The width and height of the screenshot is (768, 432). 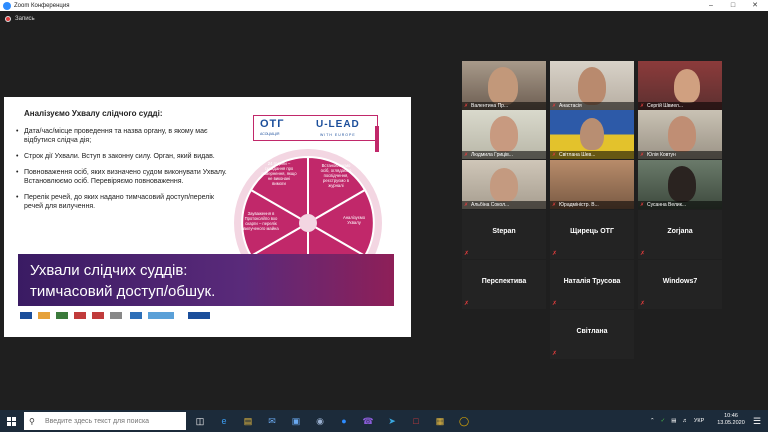 What do you see at coordinates (733, 5) in the screenshot?
I see `maximize-icon: □` at bounding box center [733, 5].